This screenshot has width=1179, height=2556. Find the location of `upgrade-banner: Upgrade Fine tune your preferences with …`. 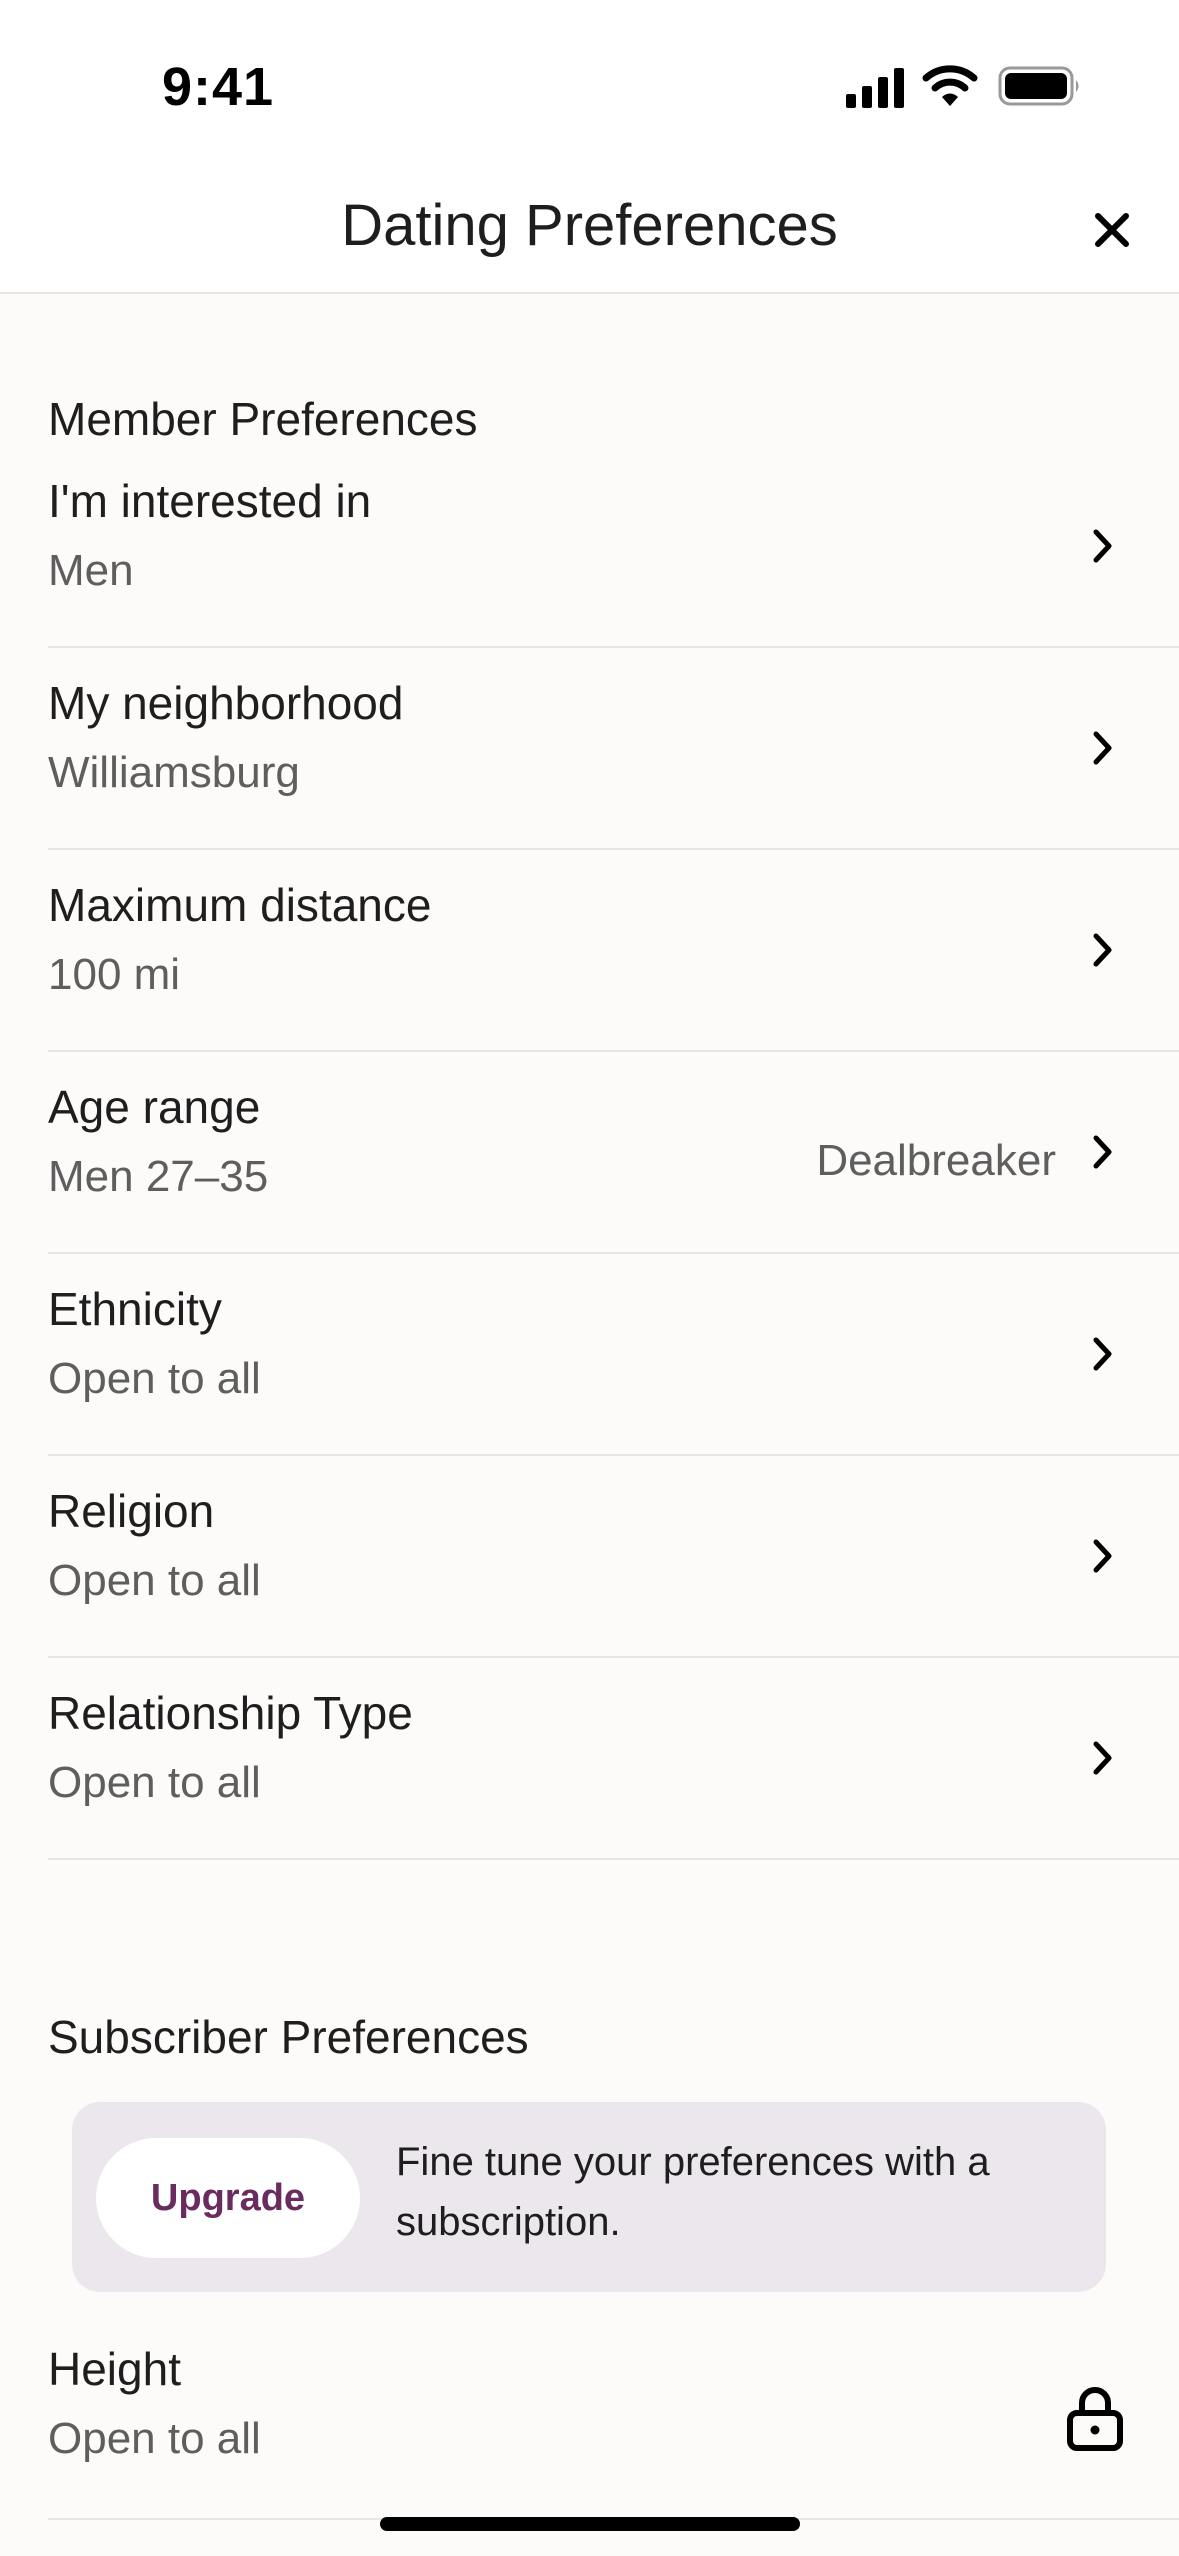

upgrade-banner: Upgrade Fine tune your preferences with … is located at coordinates (589, 2197).